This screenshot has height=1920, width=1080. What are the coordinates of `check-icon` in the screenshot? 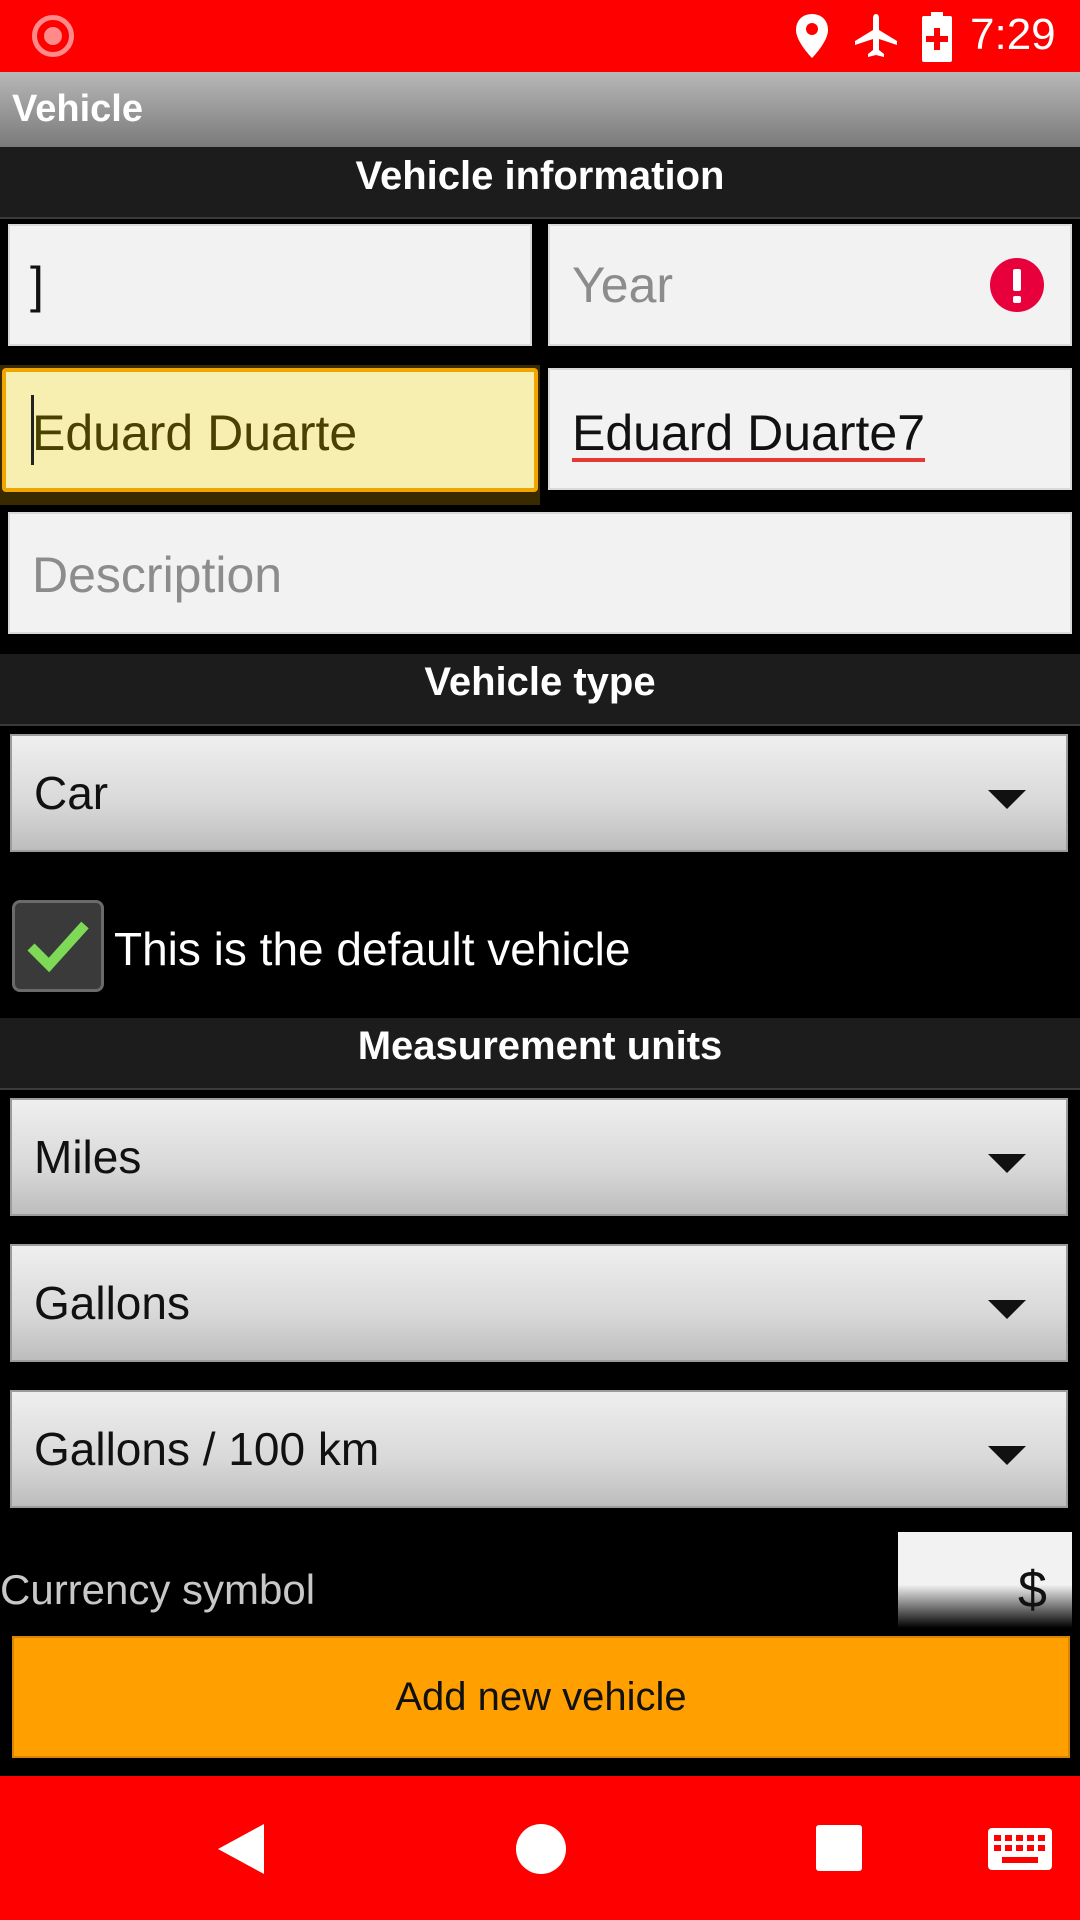 It's located at (58, 947).